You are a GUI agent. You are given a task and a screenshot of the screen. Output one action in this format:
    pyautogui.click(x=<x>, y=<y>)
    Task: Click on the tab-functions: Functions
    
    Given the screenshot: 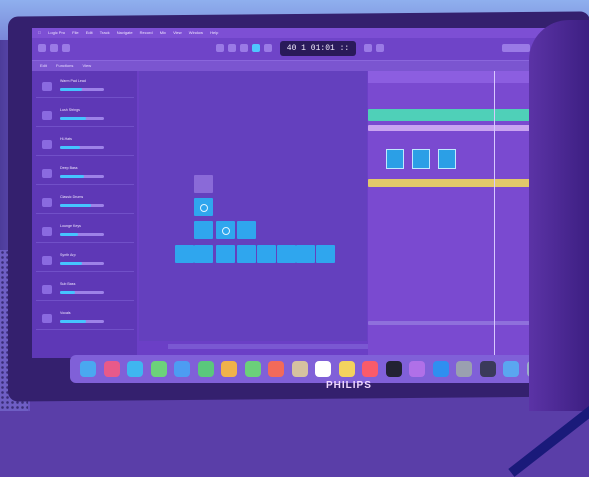 What is the action you would take?
    pyautogui.click(x=64, y=65)
    